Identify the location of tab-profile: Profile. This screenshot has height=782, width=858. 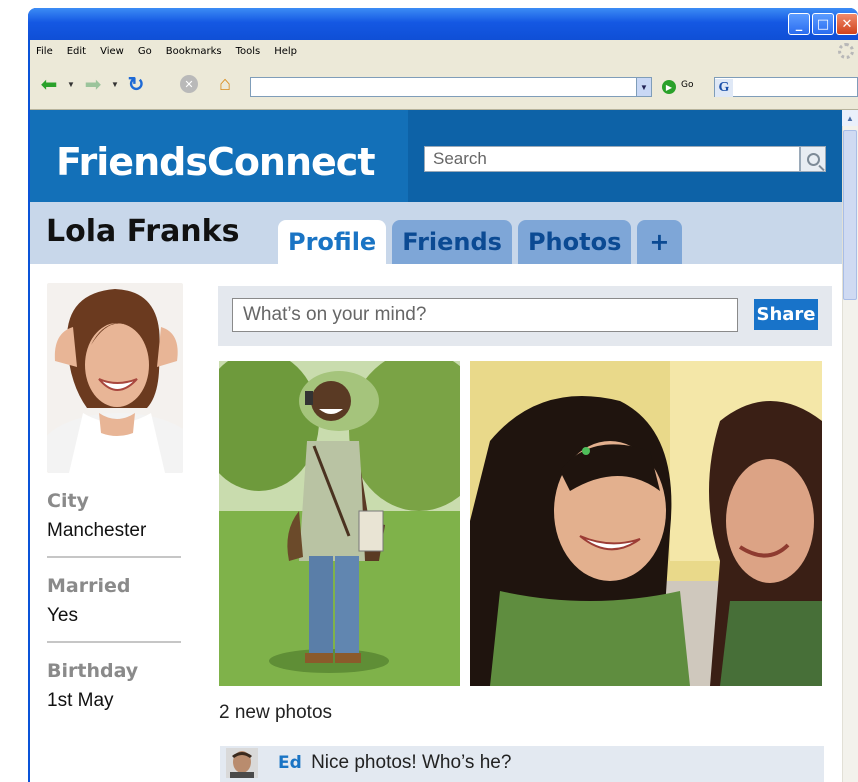
(332, 242).